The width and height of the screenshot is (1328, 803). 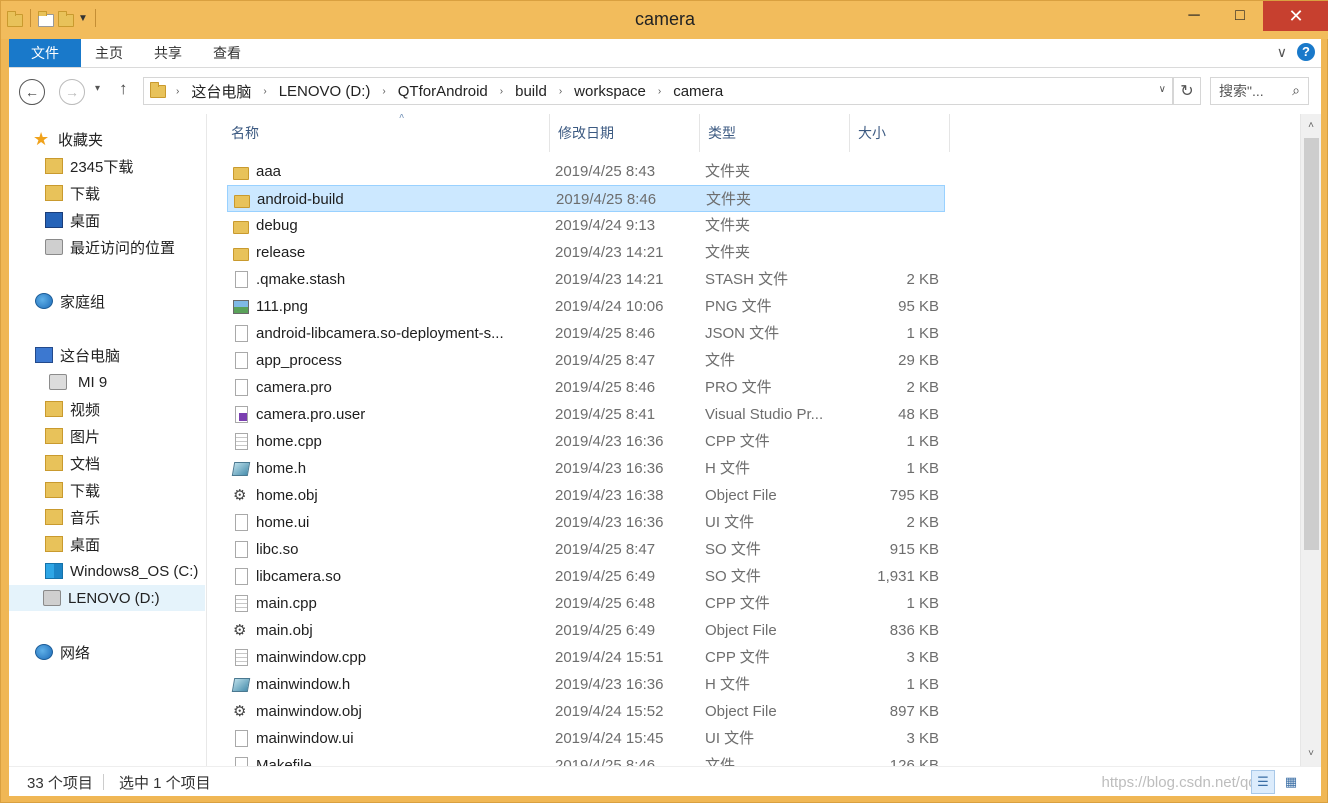 I want to click on file-row: android-build 2019/4/25 8:46 文件夹, so click(x=586, y=198).